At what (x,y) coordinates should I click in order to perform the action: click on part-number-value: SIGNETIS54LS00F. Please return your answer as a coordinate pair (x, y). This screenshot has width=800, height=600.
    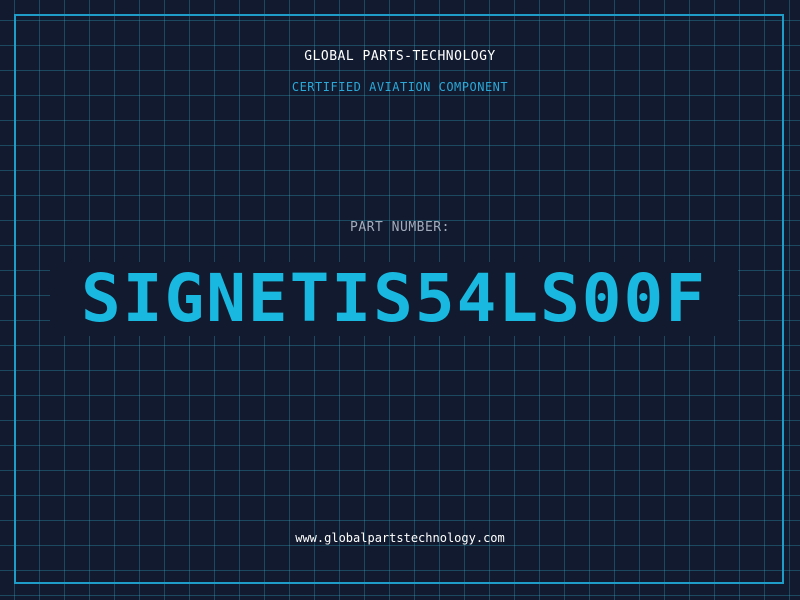
    Looking at the image, I should click on (394, 298).